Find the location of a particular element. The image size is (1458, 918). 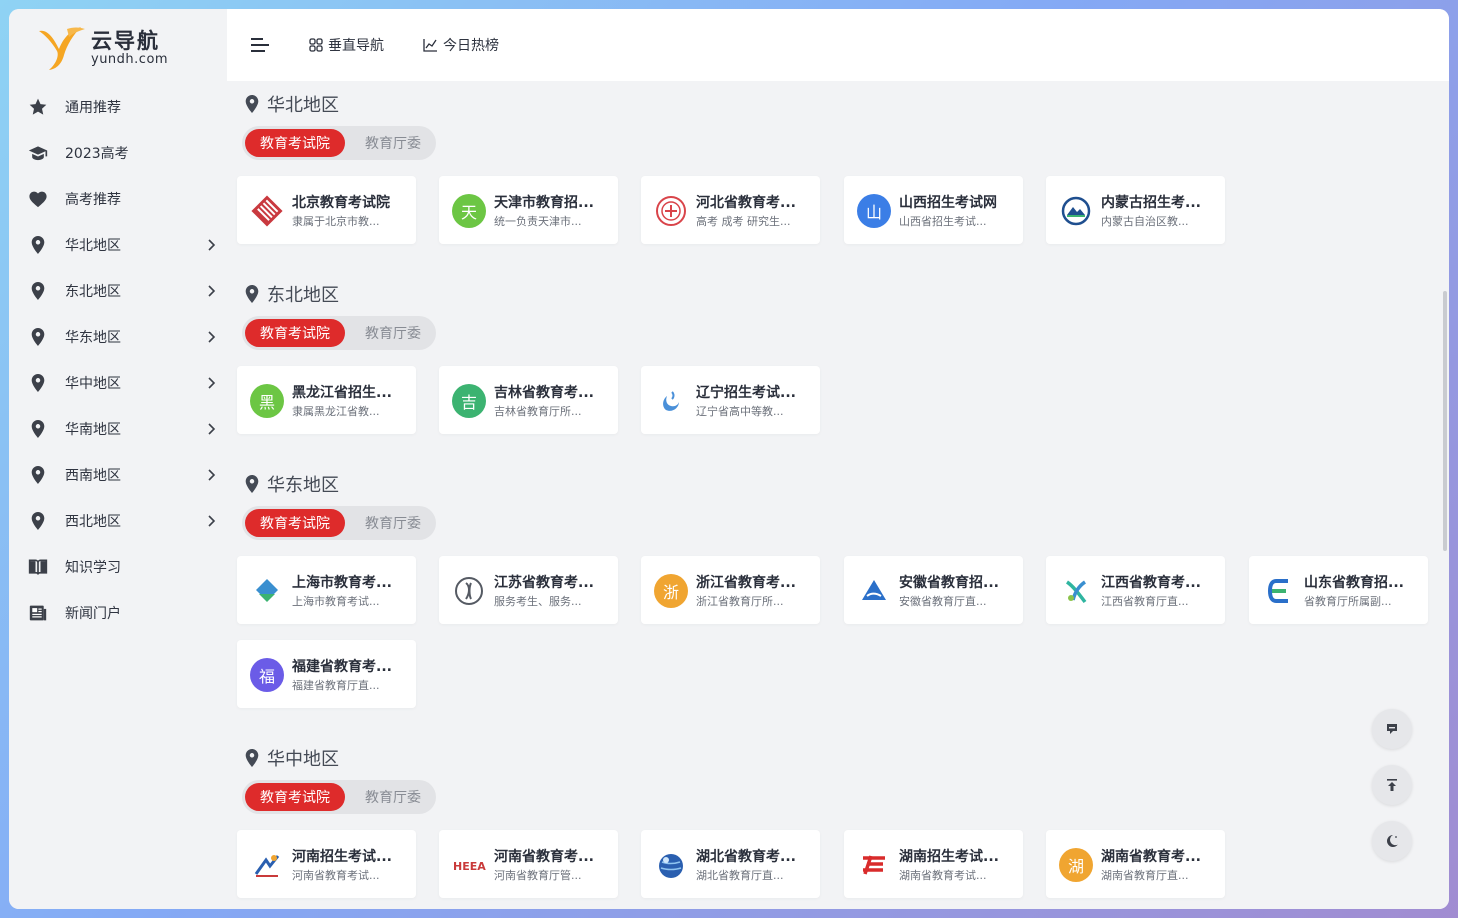

sidebar-item-xibei: 西北地区 is located at coordinates (119, 521).